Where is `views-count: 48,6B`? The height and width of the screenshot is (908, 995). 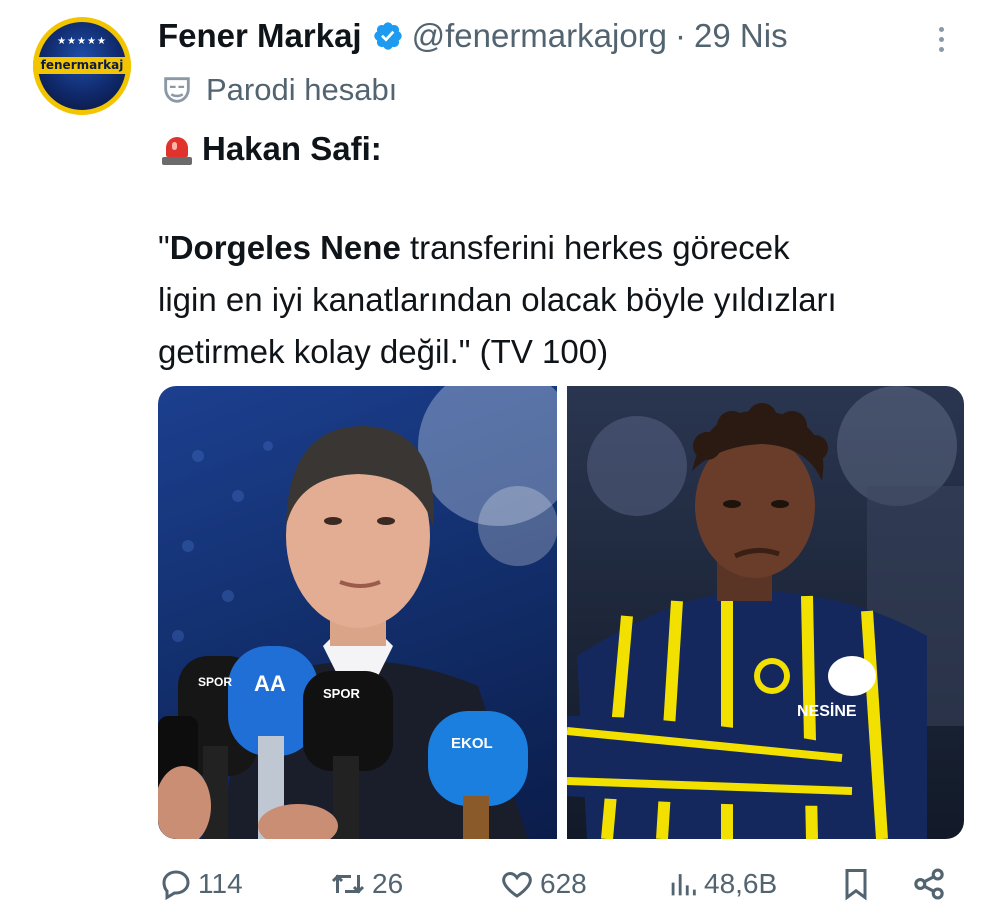
views-count: 48,6B is located at coordinates (741, 883).